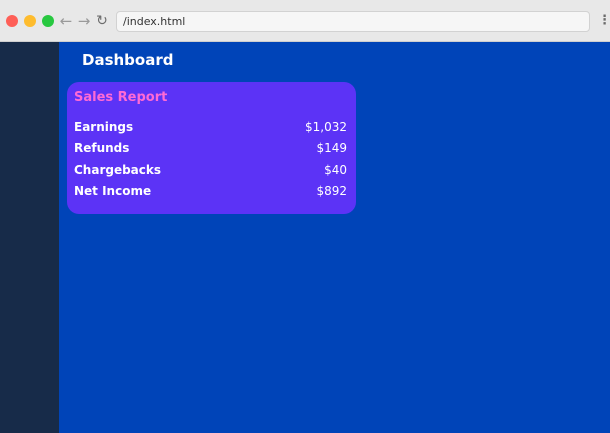  Describe the element at coordinates (113, 191) in the screenshot. I see `row-label: Net Income` at that location.